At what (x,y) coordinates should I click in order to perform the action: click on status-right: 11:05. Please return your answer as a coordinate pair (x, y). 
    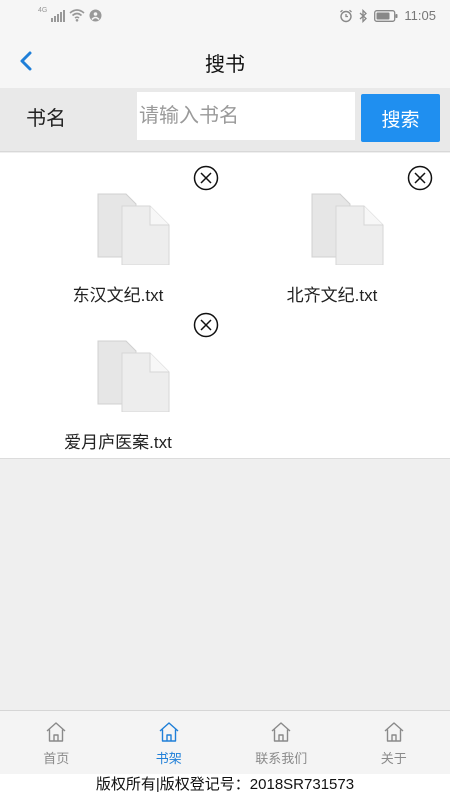
    Looking at the image, I should click on (387, 15).